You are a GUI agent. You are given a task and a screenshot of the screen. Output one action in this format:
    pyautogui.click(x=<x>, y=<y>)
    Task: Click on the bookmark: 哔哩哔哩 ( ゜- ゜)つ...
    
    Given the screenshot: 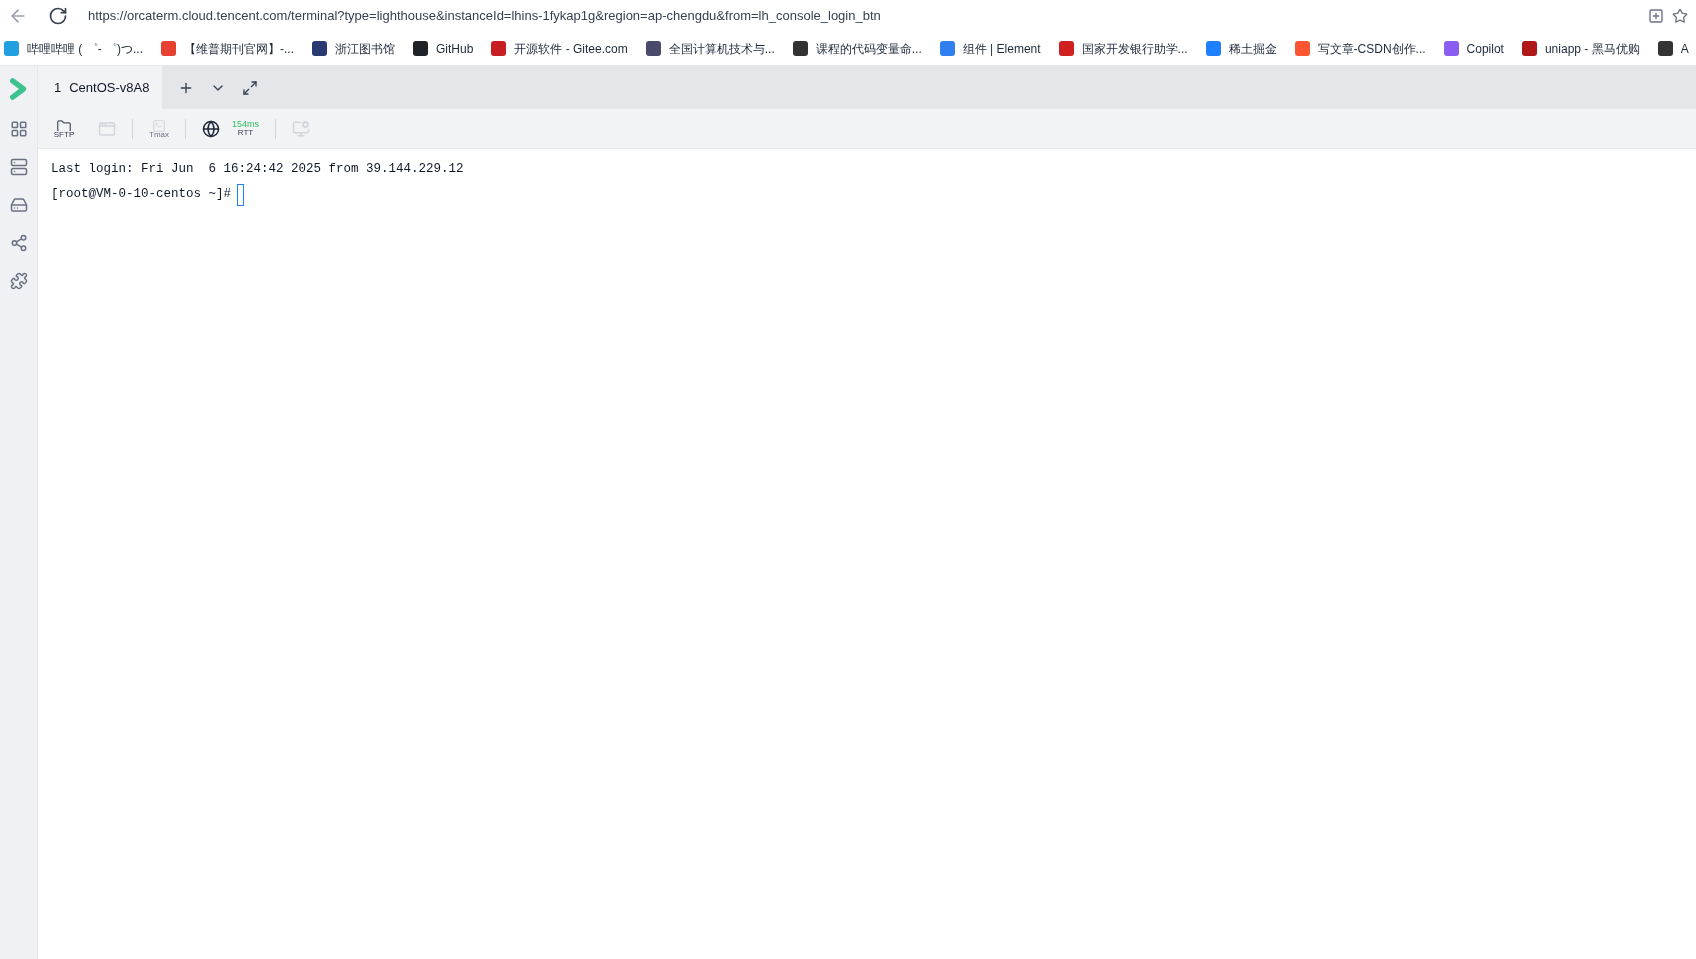 What is the action you would take?
    pyautogui.click(x=73, y=48)
    